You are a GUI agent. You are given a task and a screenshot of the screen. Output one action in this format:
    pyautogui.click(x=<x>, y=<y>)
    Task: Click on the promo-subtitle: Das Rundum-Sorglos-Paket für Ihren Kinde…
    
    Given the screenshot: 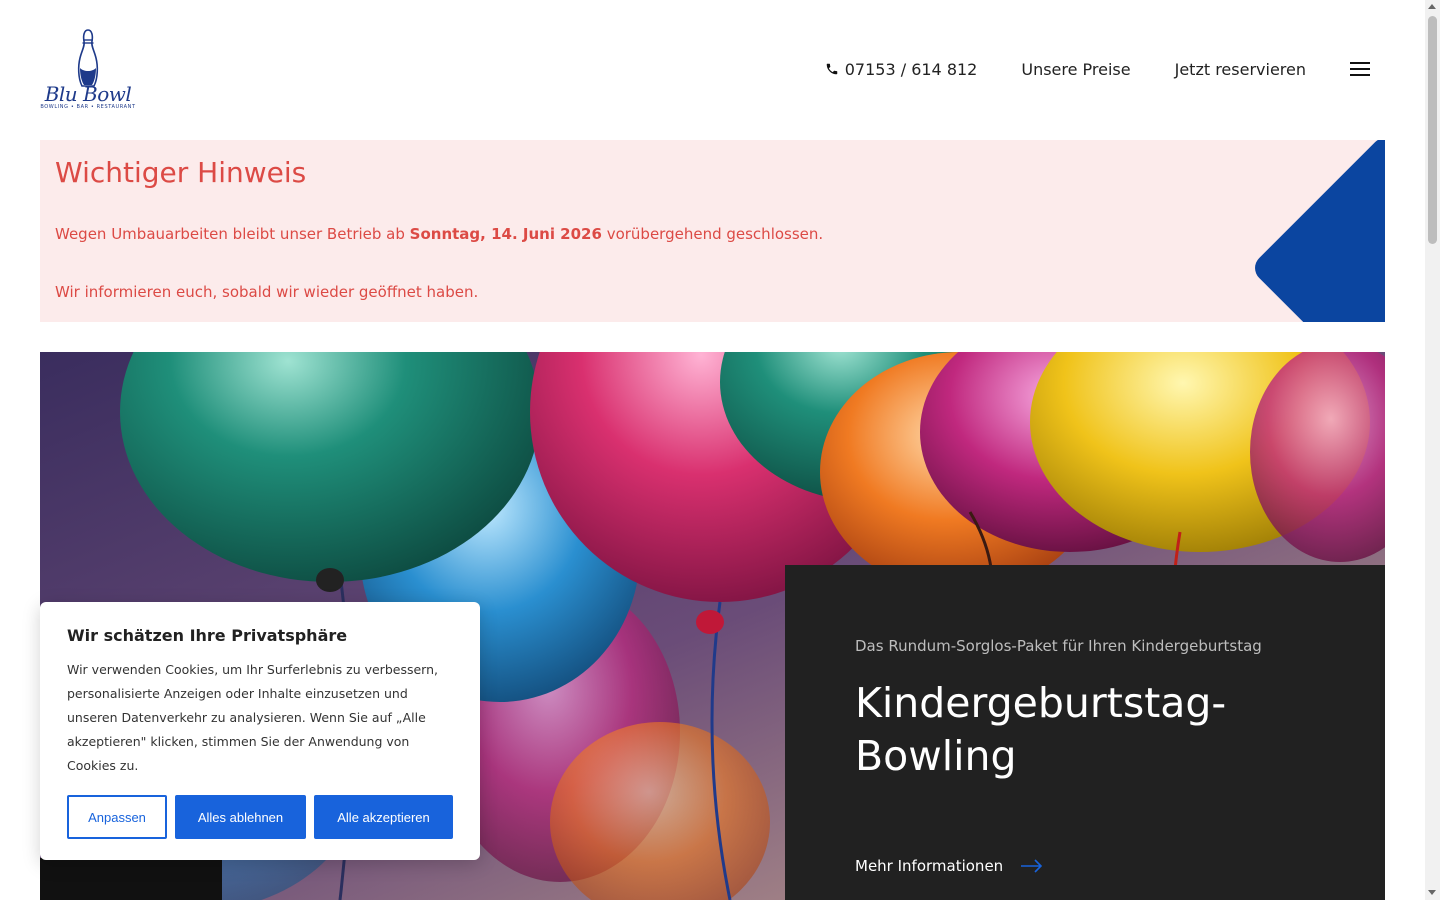 What is the action you would take?
    pyautogui.click(x=1058, y=646)
    